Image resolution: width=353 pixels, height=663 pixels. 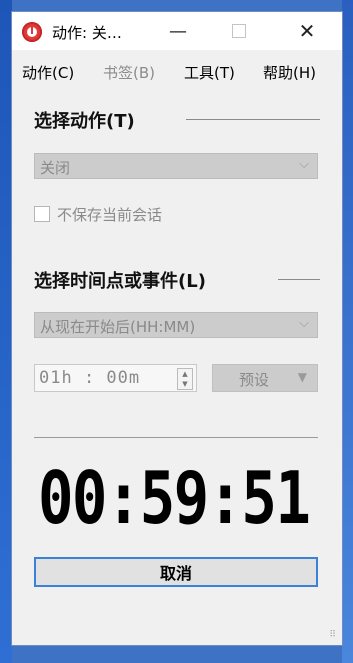 What do you see at coordinates (42, 214) in the screenshot?
I see `no-save-session-checkbox` at bounding box center [42, 214].